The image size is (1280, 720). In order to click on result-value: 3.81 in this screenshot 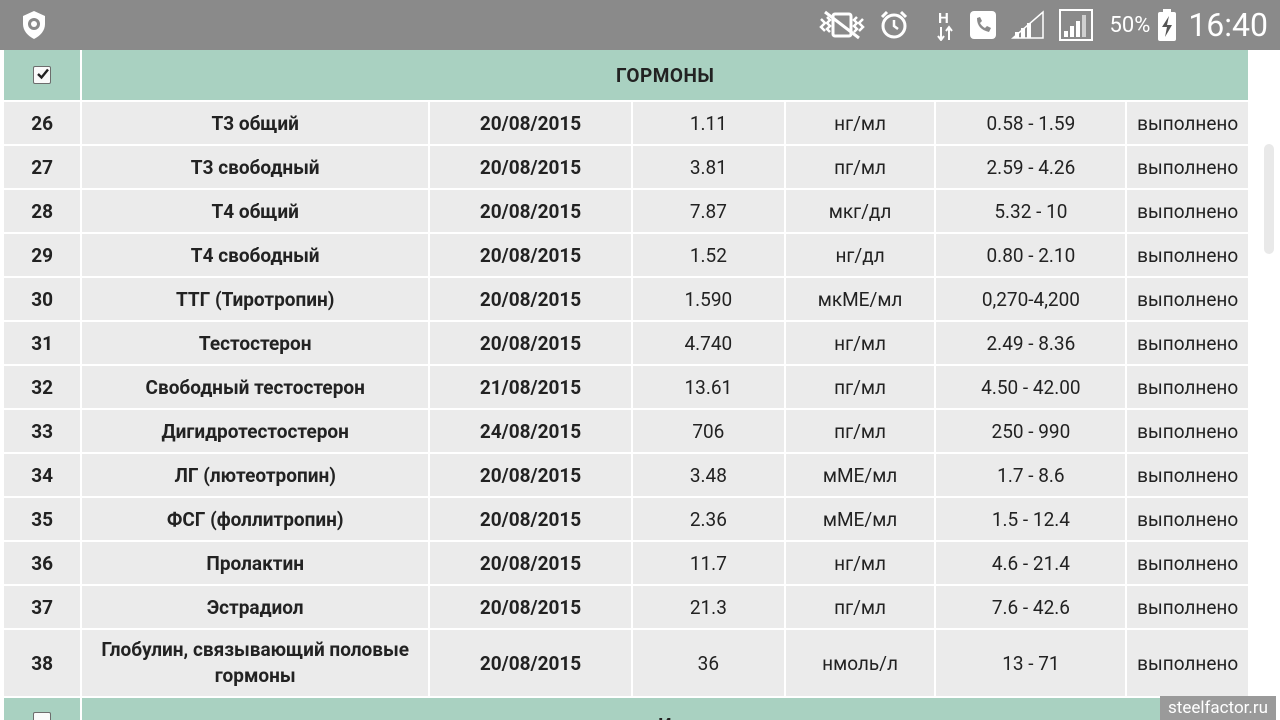, I will do `click(708, 167)`.